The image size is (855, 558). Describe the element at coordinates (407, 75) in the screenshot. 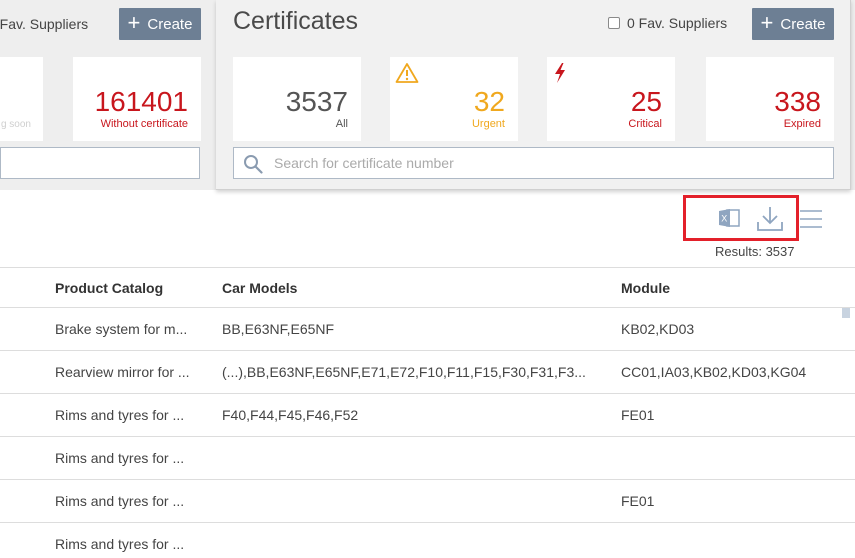

I see `warning-icon` at that location.